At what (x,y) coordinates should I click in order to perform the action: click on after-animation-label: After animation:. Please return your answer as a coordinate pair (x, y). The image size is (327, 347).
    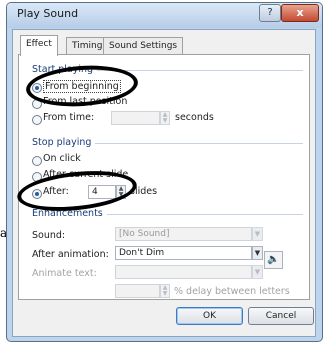
    Looking at the image, I should click on (70, 254).